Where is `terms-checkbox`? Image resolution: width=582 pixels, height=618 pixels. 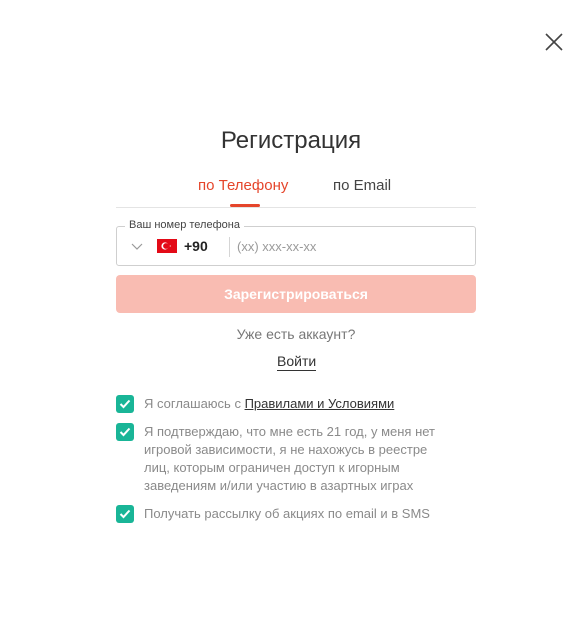
terms-checkbox is located at coordinates (125, 404).